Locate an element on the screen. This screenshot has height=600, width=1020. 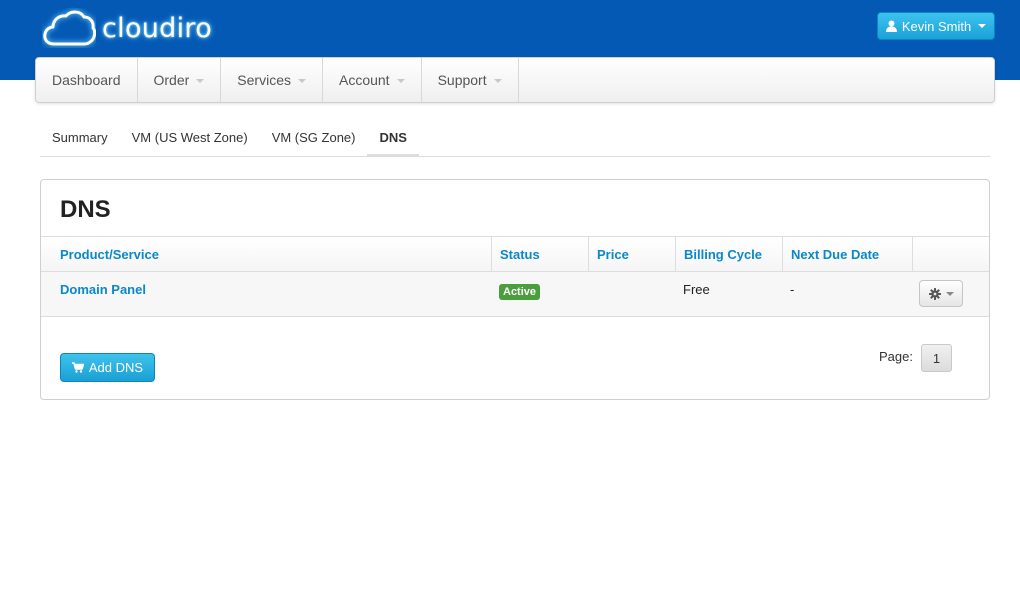
product-link: Domain Panel is located at coordinates (103, 289).